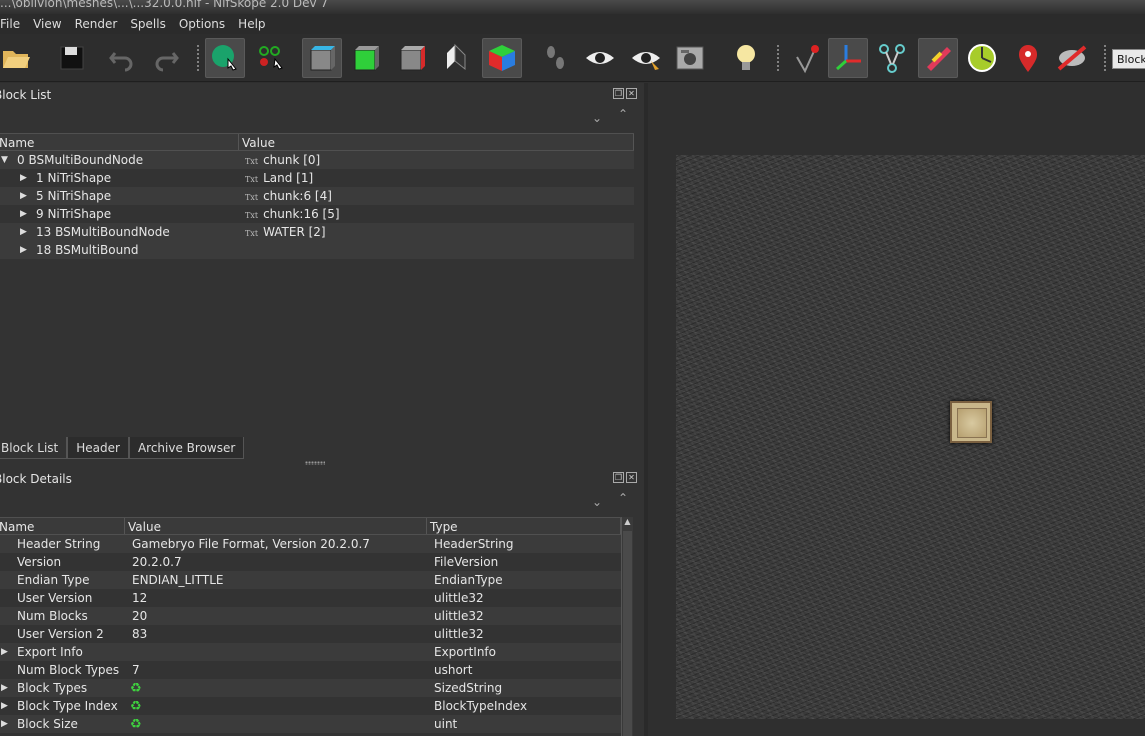  What do you see at coordinates (50, 652) in the screenshot?
I see `row-name: Export Info` at bounding box center [50, 652].